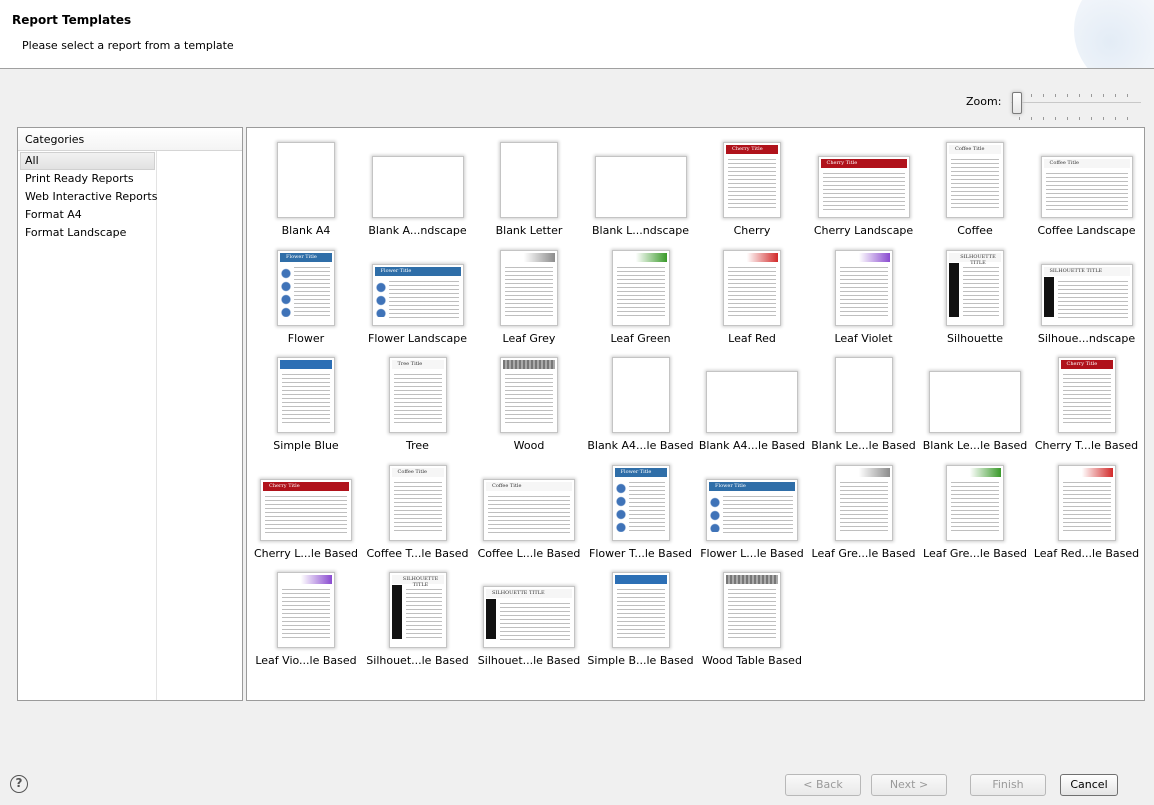 Image resolution: width=1154 pixels, height=805 pixels. I want to click on template-tile: Leaf Grey, so click(529, 297).